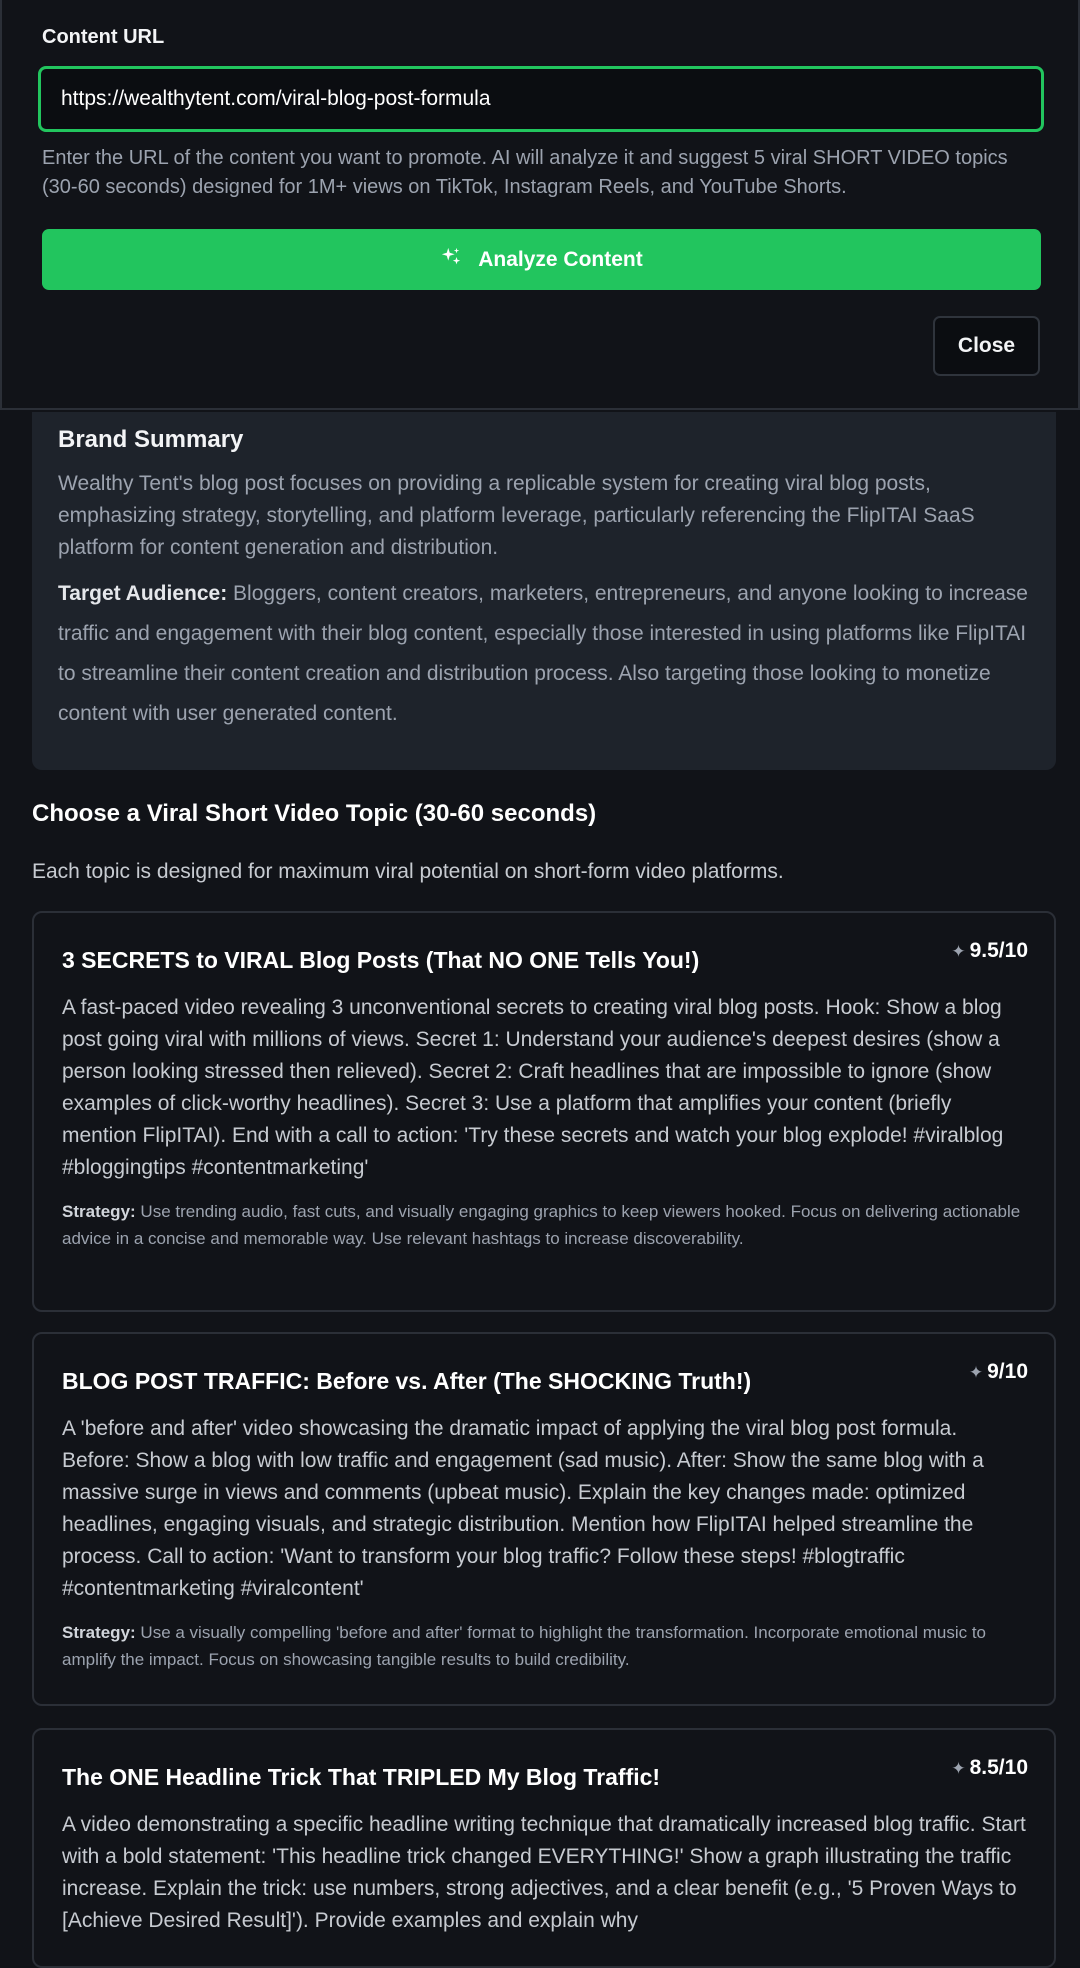 This screenshot has height=1968, width=1080. What do you see at coordinates (998, 950) in the screenshot?
I see `viral-score-value: 9.5/10` at bounding box center [998, 950].